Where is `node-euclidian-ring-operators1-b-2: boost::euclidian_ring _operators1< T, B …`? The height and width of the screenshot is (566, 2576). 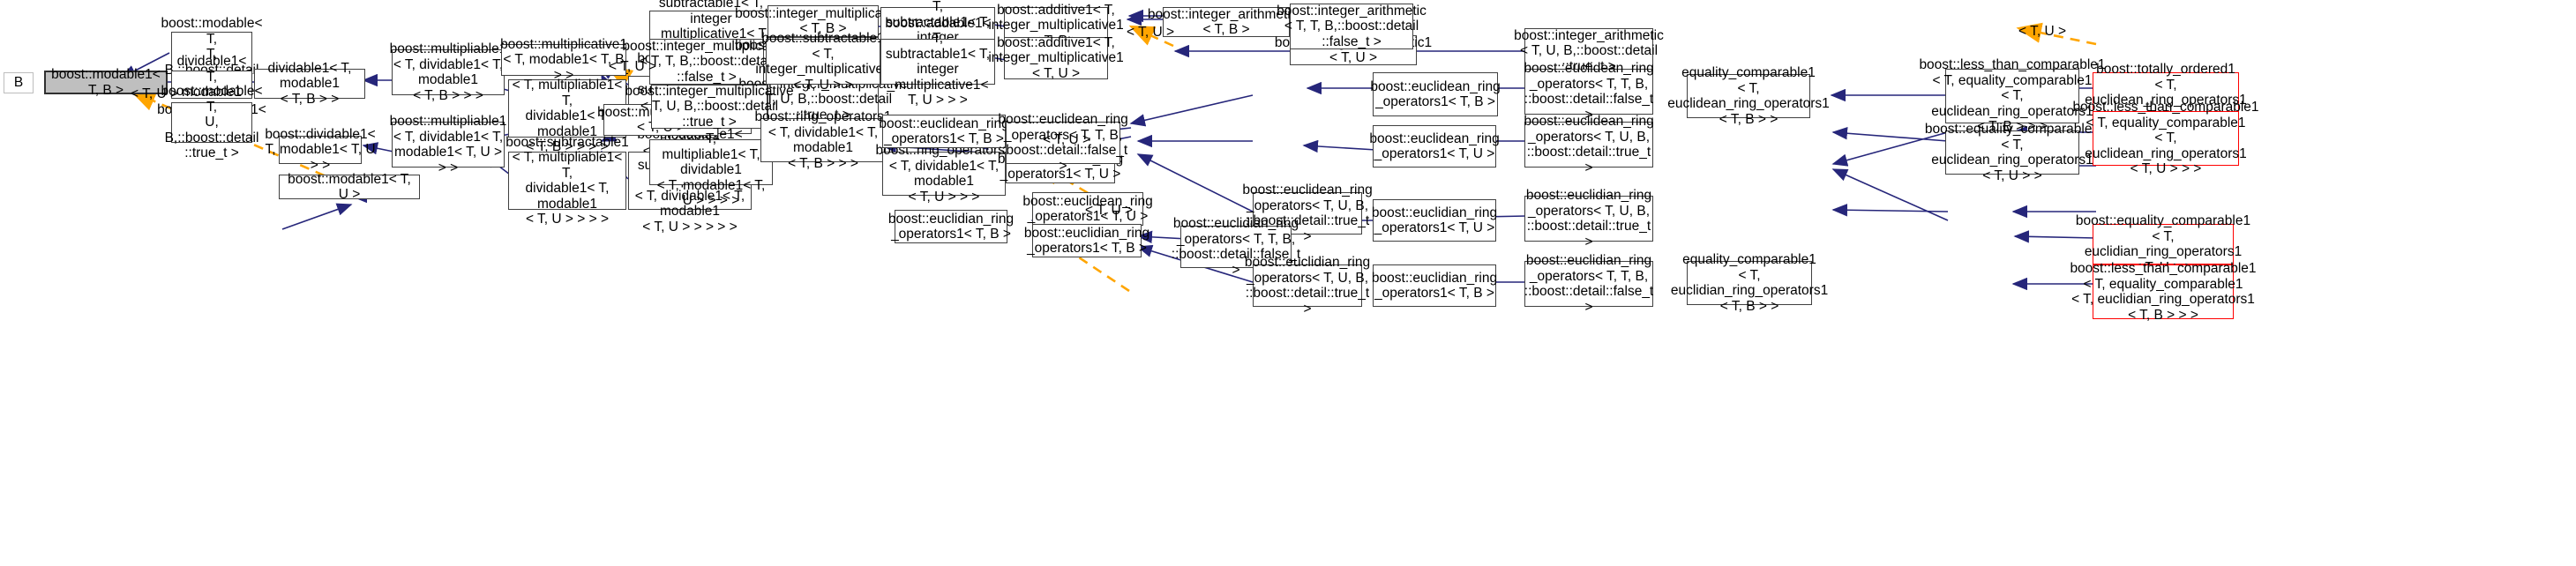 node-euclidian-ring-operators1-b-2: boost::euclidian_ring _operators1< T, B … is located at coordinates (1086, 240).